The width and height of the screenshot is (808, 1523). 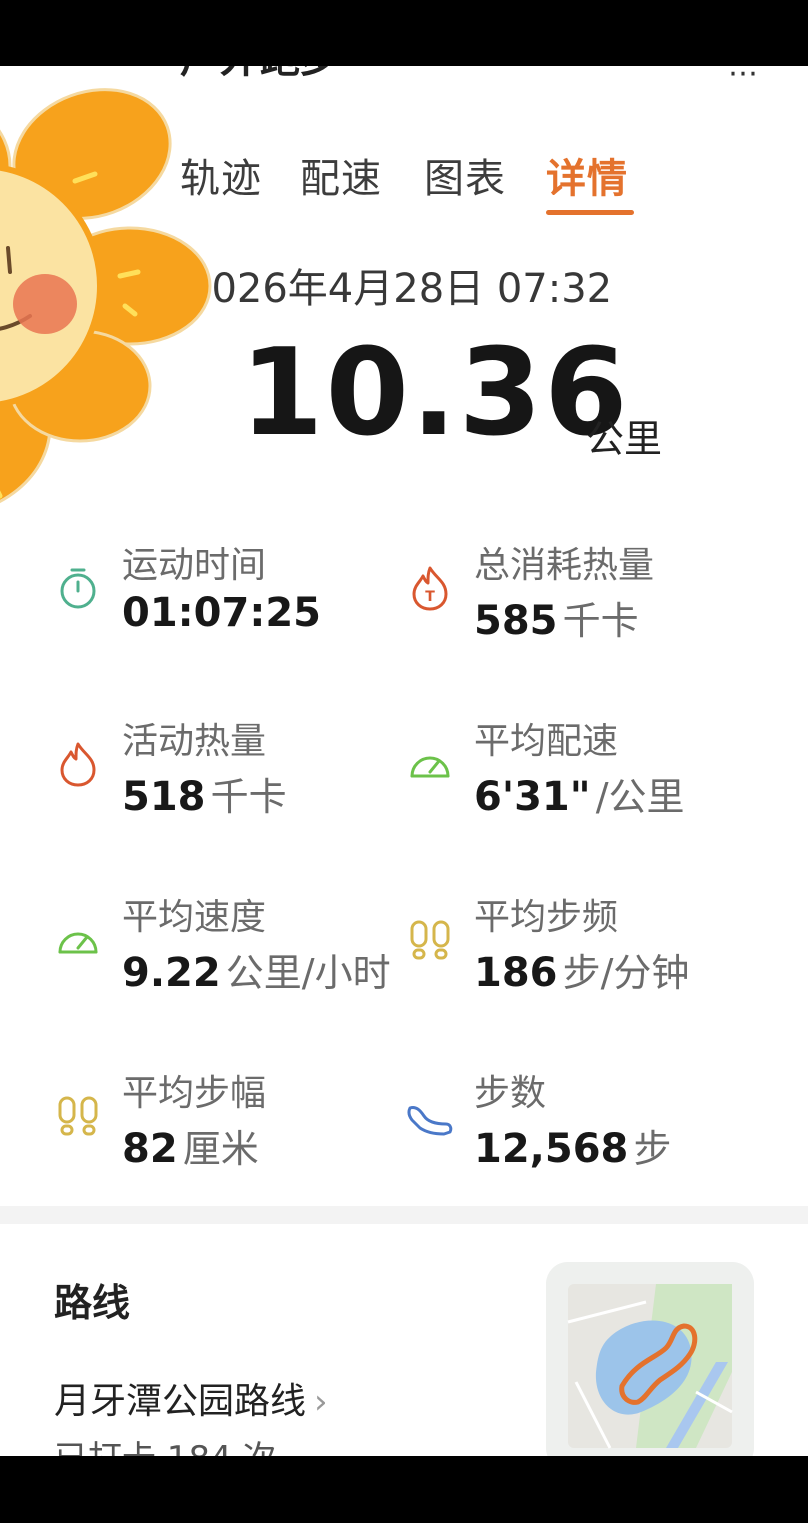 What do you see at coordinates (546, 917) in the screenshot?
I see `stat-label: 平均步频` at bounding box center [546, 917].